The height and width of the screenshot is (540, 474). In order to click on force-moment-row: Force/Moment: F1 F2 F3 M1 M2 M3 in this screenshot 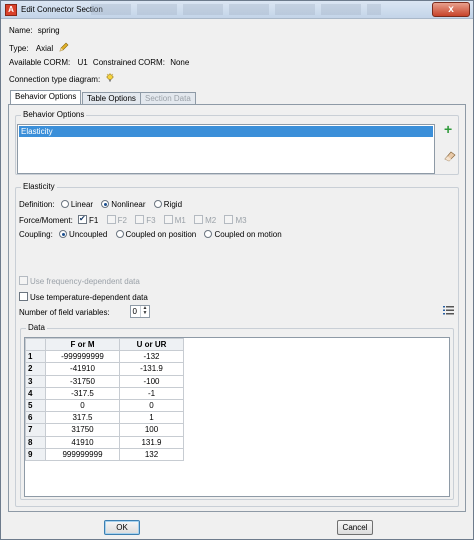, I will do `click(136, 219)`.